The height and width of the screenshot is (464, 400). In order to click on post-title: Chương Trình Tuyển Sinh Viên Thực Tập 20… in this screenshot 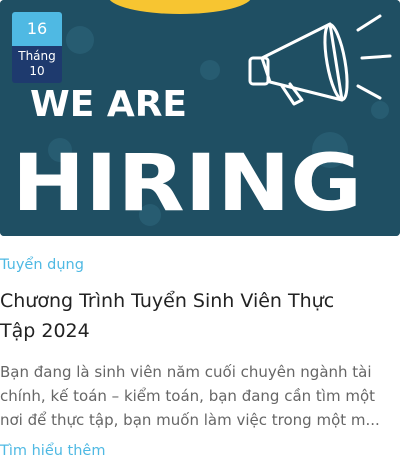, I will do `click(199, 316)`.